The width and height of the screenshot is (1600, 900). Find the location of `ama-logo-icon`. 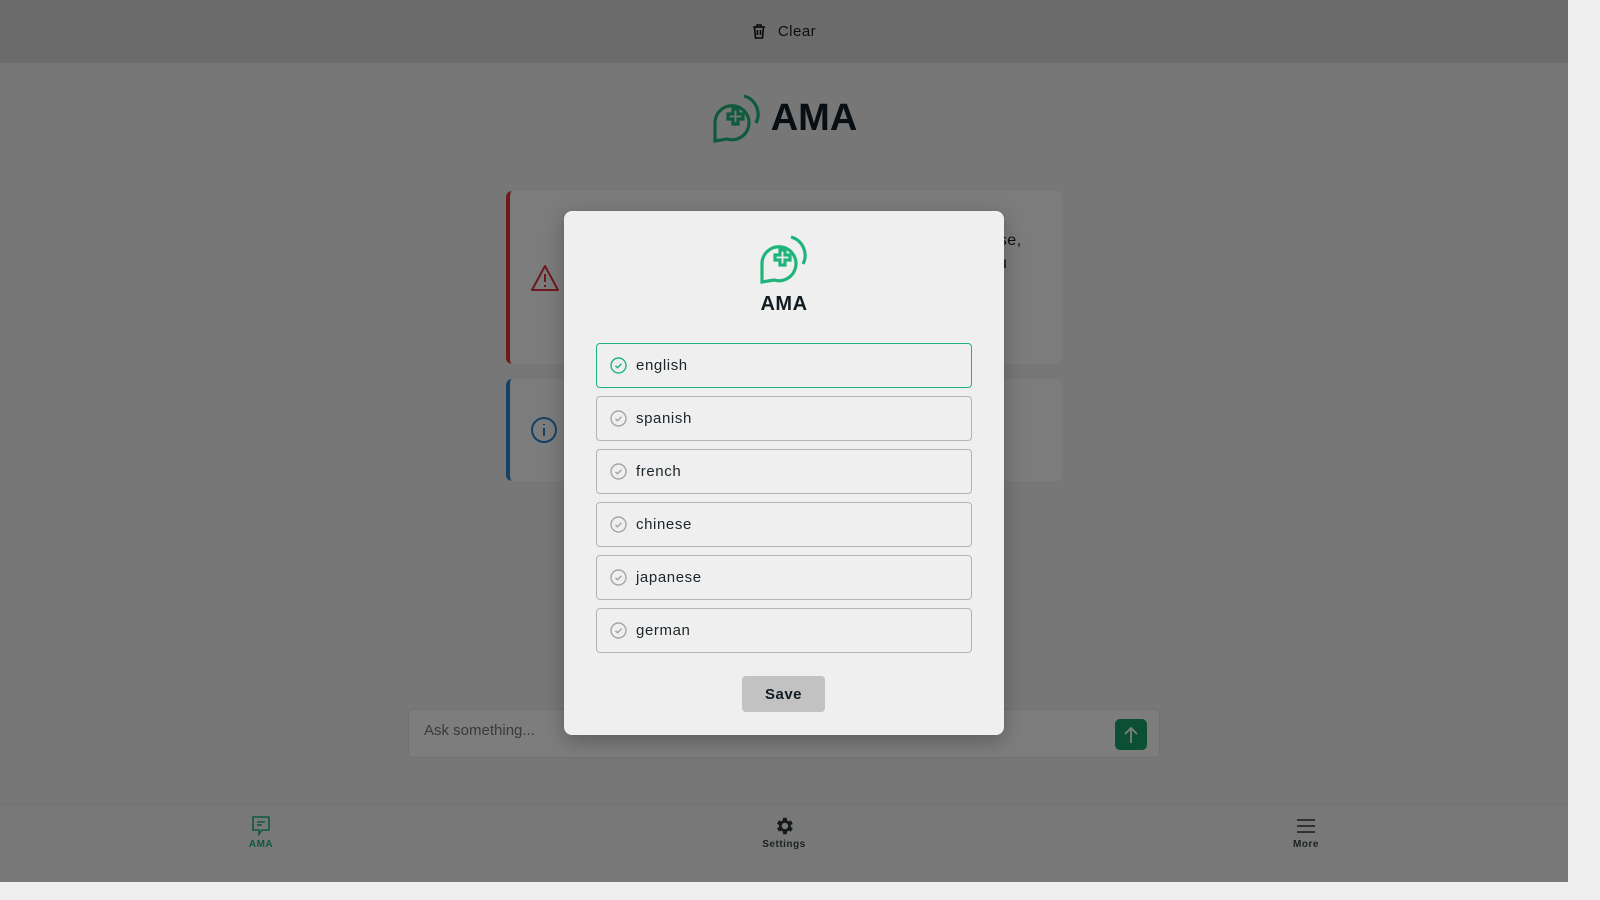

ama-logo-icon is located at coordinates (783, 259).